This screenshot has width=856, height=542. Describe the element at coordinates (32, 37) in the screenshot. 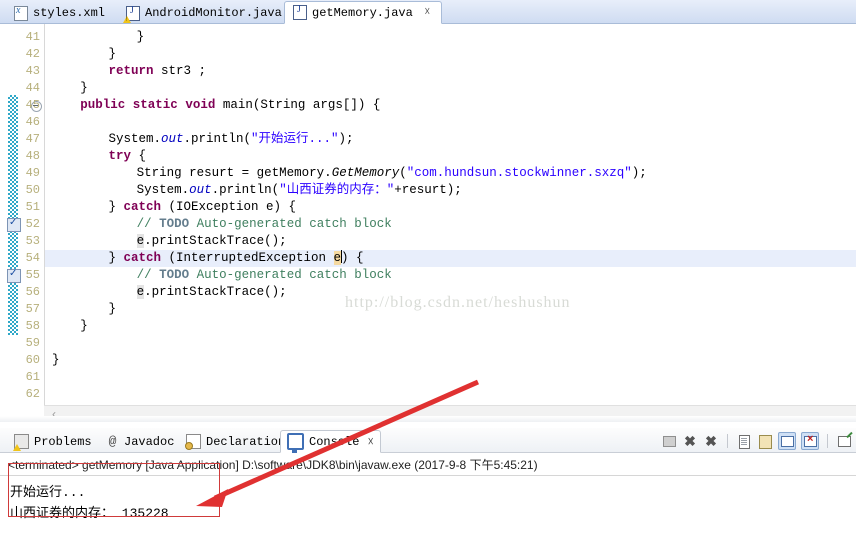

I see `line-number: 41` at that location.